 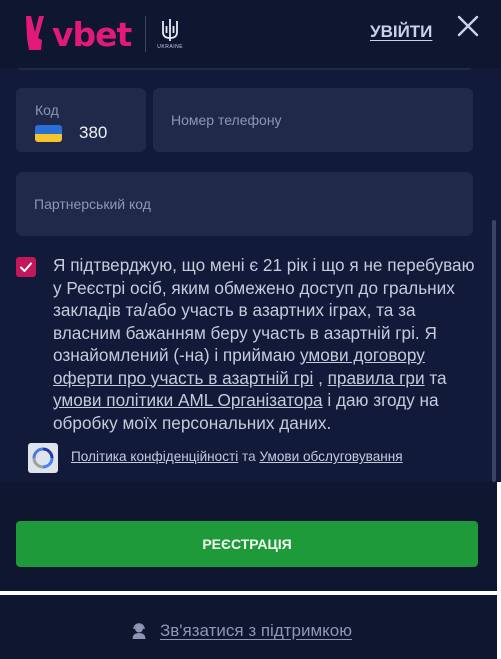 I want to click on support-agent-icon, so click(x=139, y=631).